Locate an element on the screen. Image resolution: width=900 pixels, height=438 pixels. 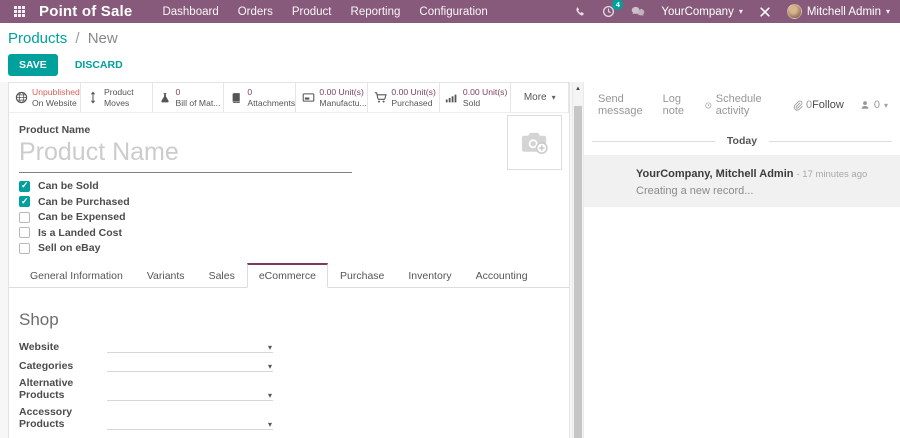
schedule-activity-button: Schedule activity is located at coordinates (735, 105).